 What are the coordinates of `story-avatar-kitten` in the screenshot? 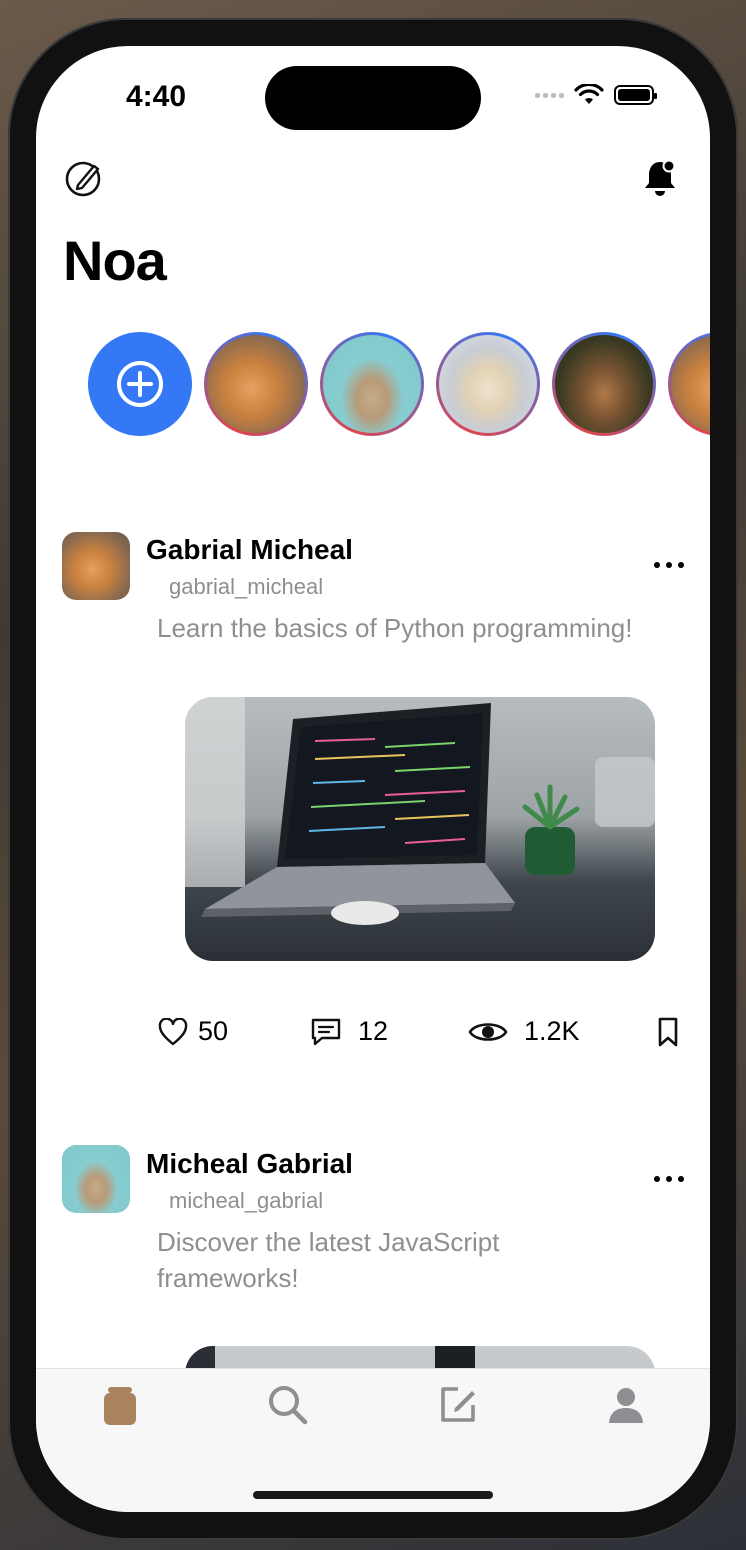 It's located at (372, 384).